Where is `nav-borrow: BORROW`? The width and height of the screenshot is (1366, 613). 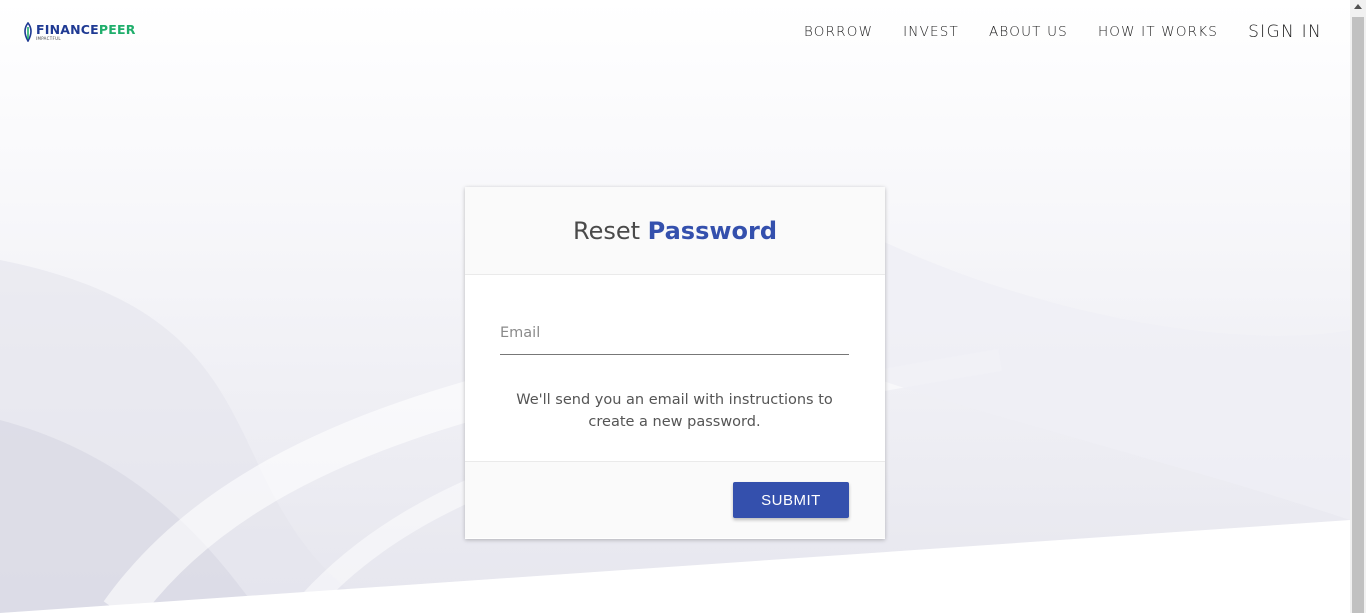 nav-borrow: BORROW is located at coordinates (838, 32).